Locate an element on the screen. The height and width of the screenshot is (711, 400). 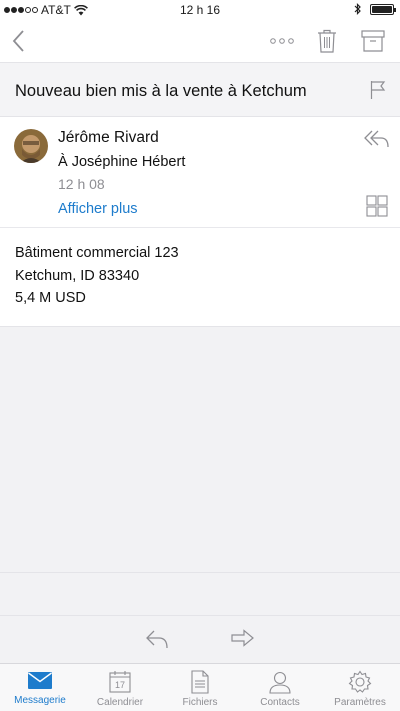
bluetooth-icon is located at coordinates (357, 9).